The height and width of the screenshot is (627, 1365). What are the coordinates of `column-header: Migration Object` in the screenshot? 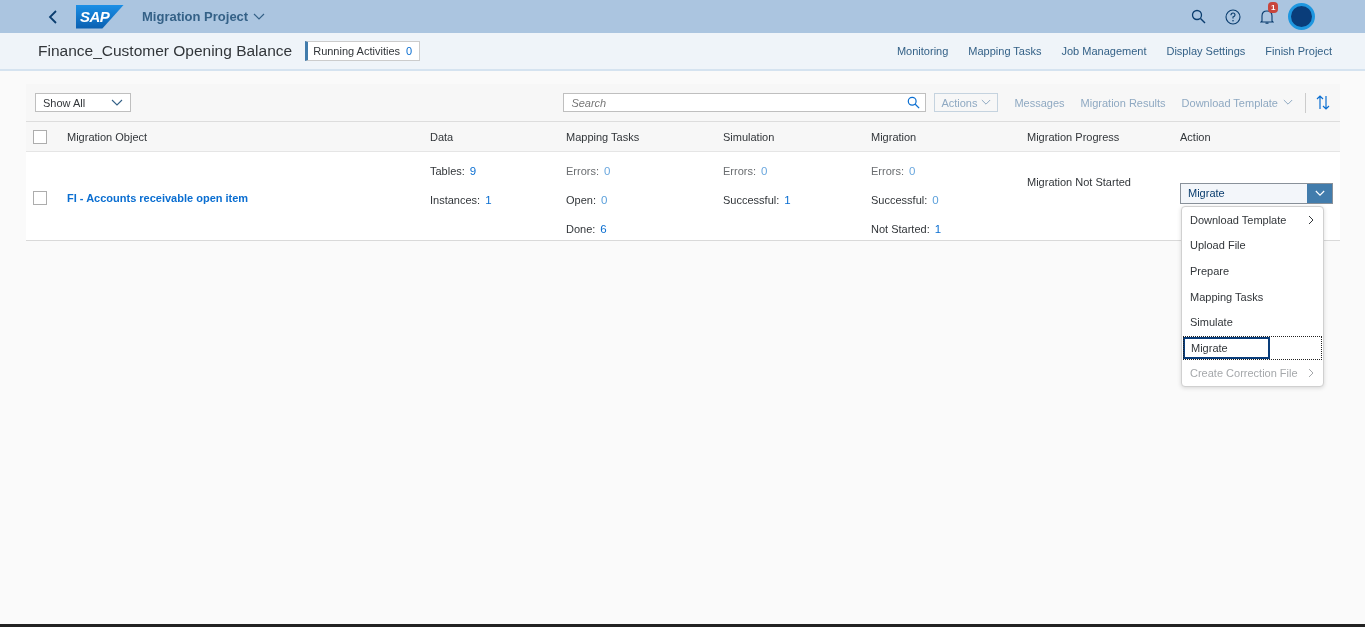 It's located at (107, 136).